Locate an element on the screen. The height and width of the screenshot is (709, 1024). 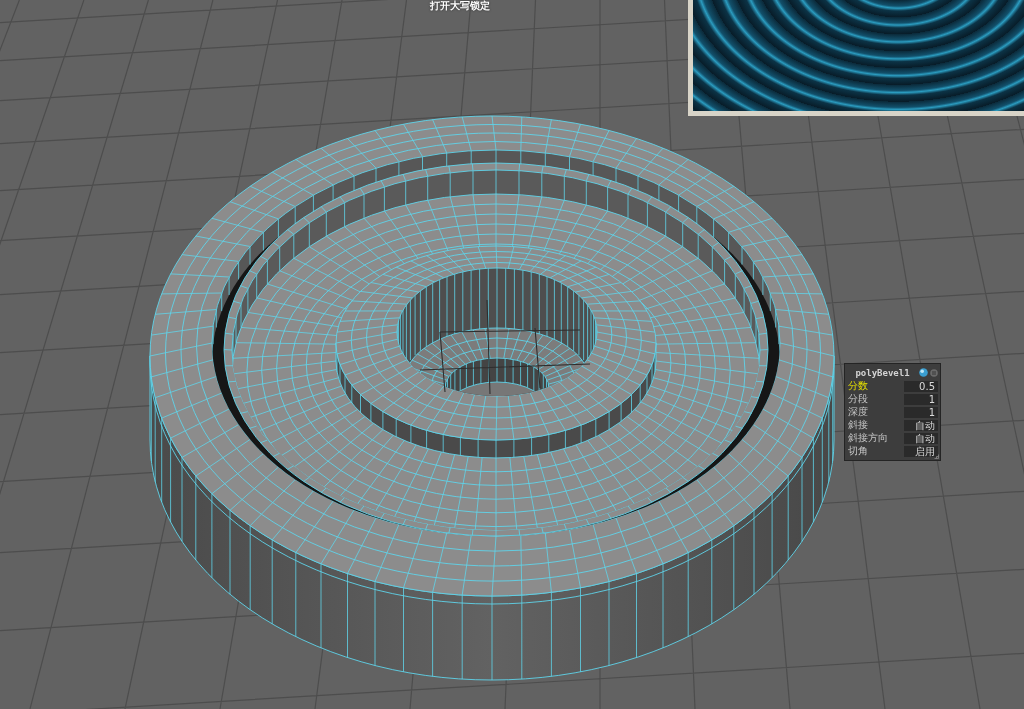
attribute-value-field: 0.5 is located at coordinates (921, 386).